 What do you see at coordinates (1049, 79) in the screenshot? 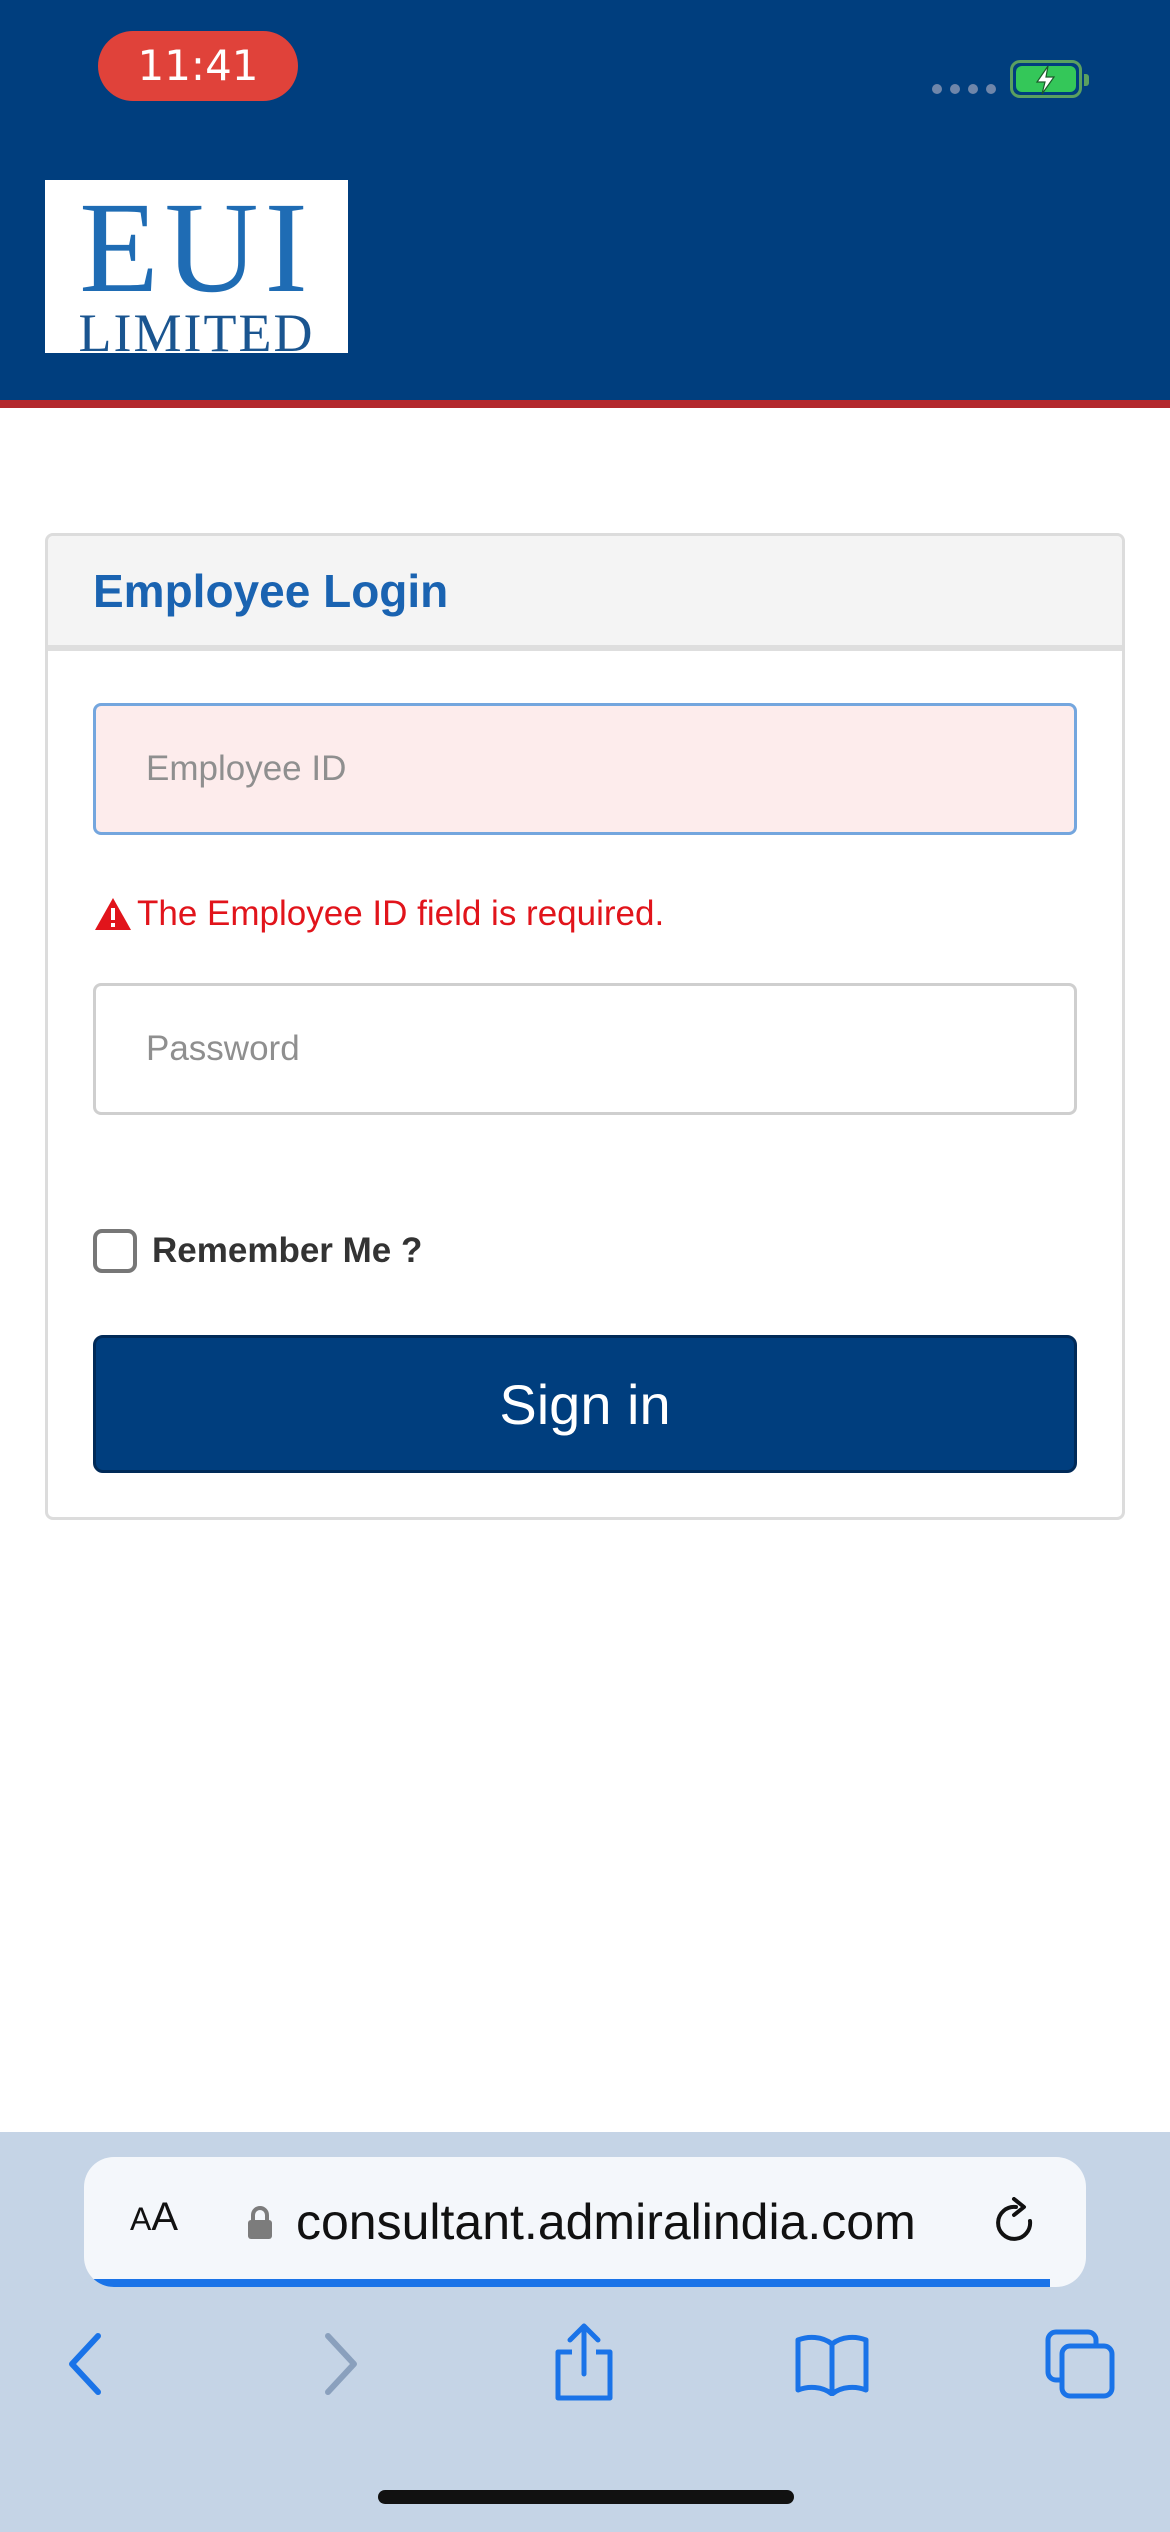
I see `battery-icon` at bounding box center [1049, 79].